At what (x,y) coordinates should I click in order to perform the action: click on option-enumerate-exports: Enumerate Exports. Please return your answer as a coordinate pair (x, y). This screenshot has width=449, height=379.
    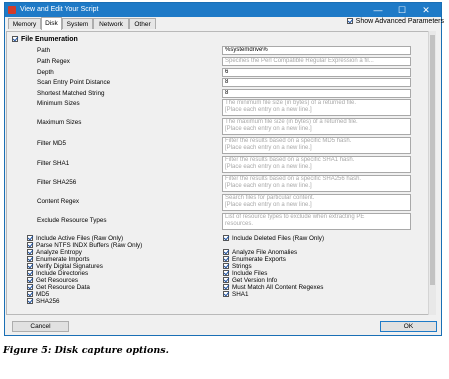
    Looking at the image, I should click on (254, 259).